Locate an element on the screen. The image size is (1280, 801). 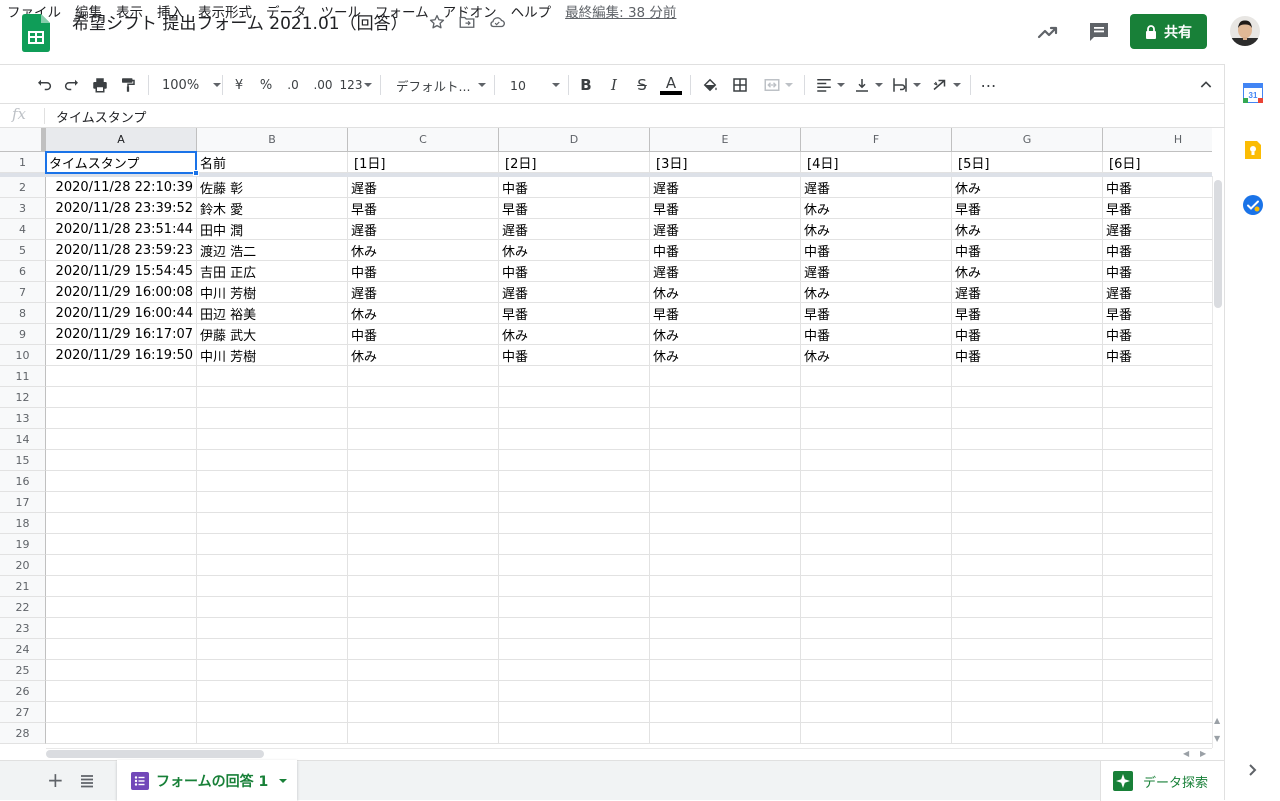
cell-h1: [6日] is located at coordinates (1157, 162).